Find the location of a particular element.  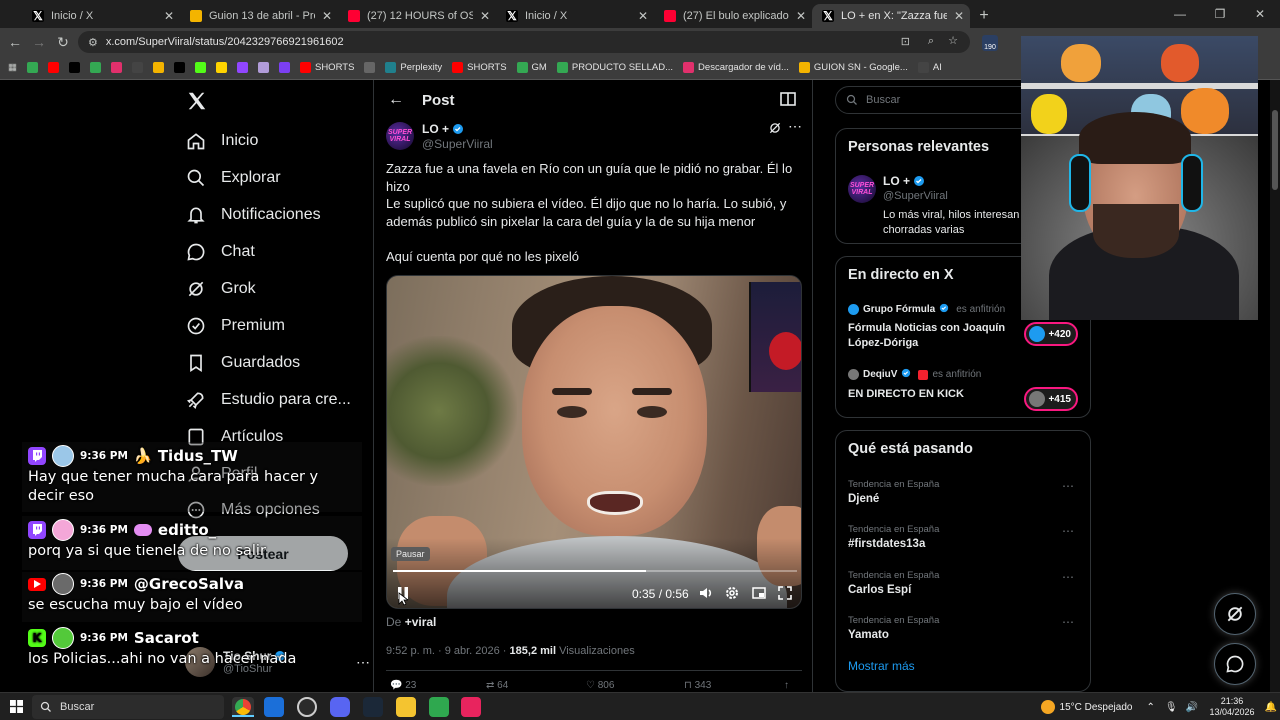

browser-tab-1: 𝕏 Inicio / X ✕ is located at coordinates (101, 16).